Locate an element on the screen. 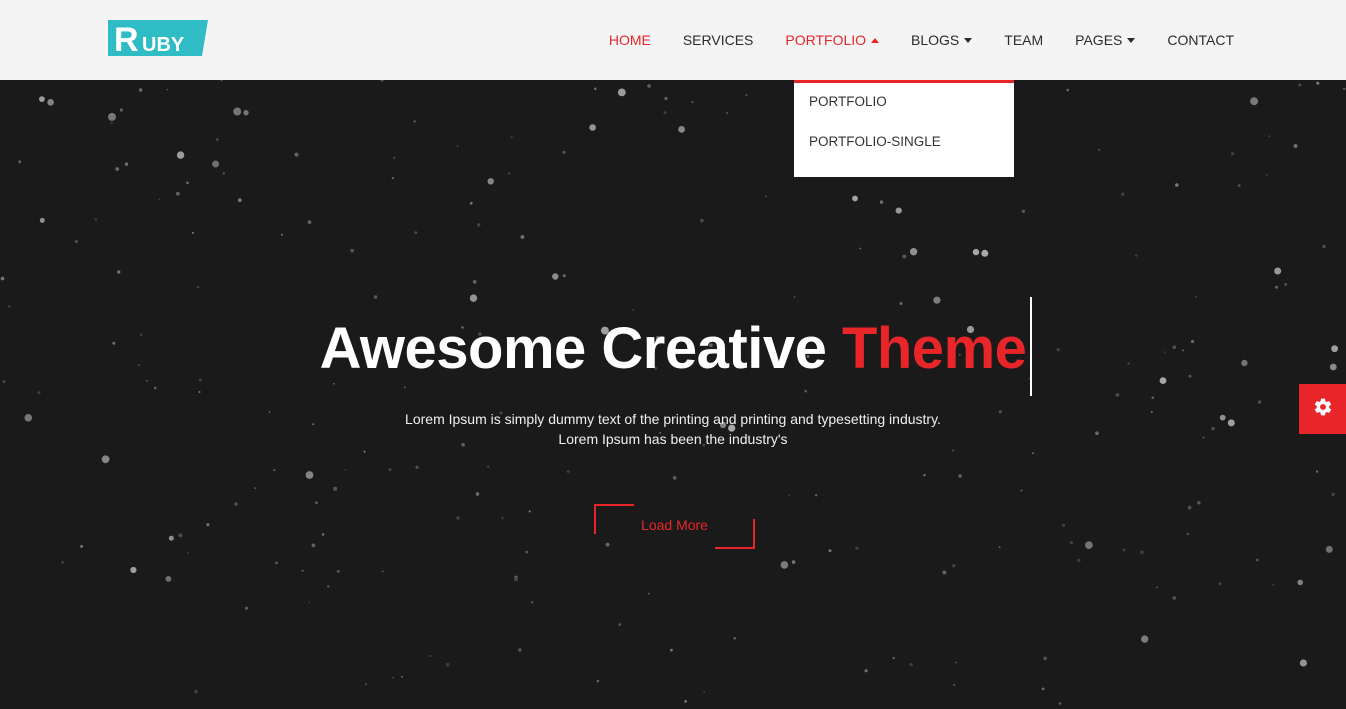  load-more-button: Load More is located at coordinates (674, 526).